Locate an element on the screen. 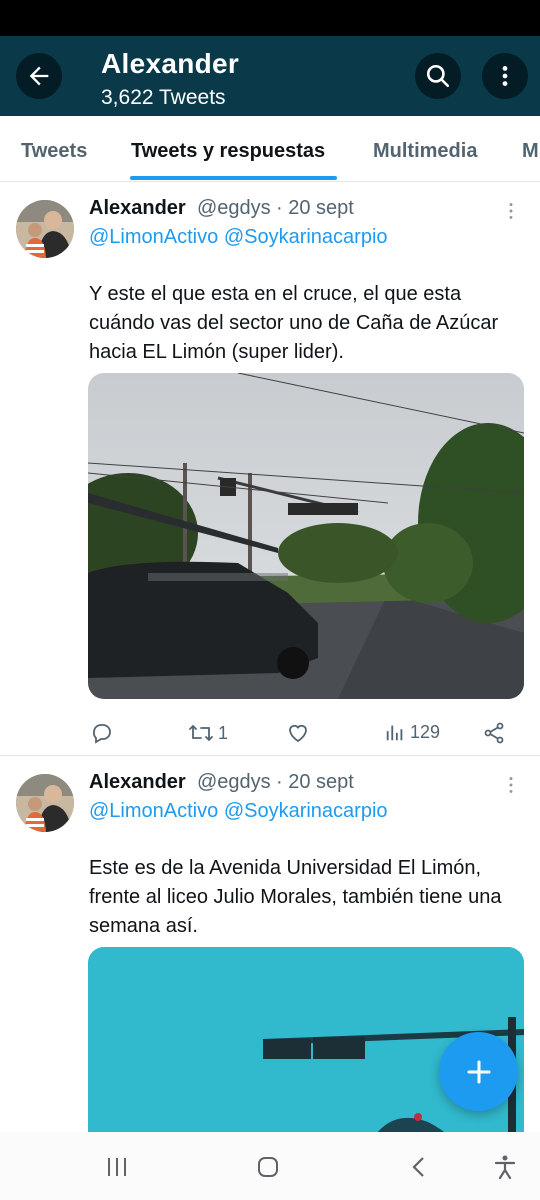 This screenshot has width=540, height=1200. accessibility-button is located at coordinates (505, 1167).